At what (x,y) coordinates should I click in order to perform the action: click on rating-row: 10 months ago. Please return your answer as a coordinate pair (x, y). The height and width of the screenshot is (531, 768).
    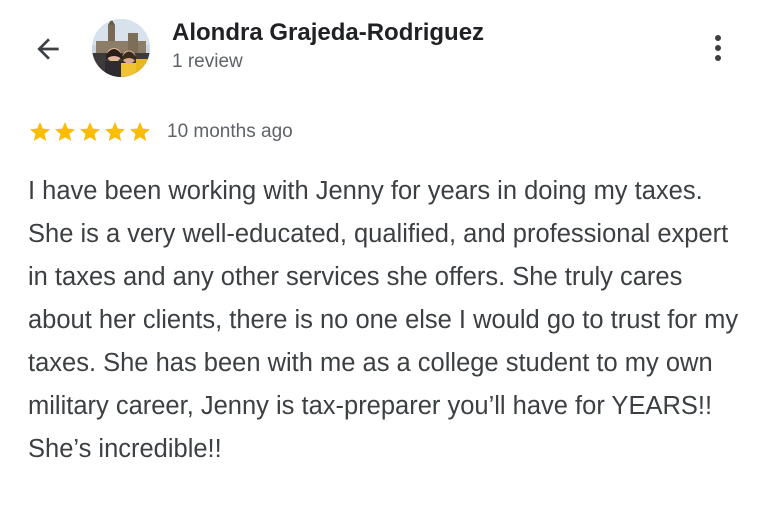
    Looking at the image, I should click on (160, 132).